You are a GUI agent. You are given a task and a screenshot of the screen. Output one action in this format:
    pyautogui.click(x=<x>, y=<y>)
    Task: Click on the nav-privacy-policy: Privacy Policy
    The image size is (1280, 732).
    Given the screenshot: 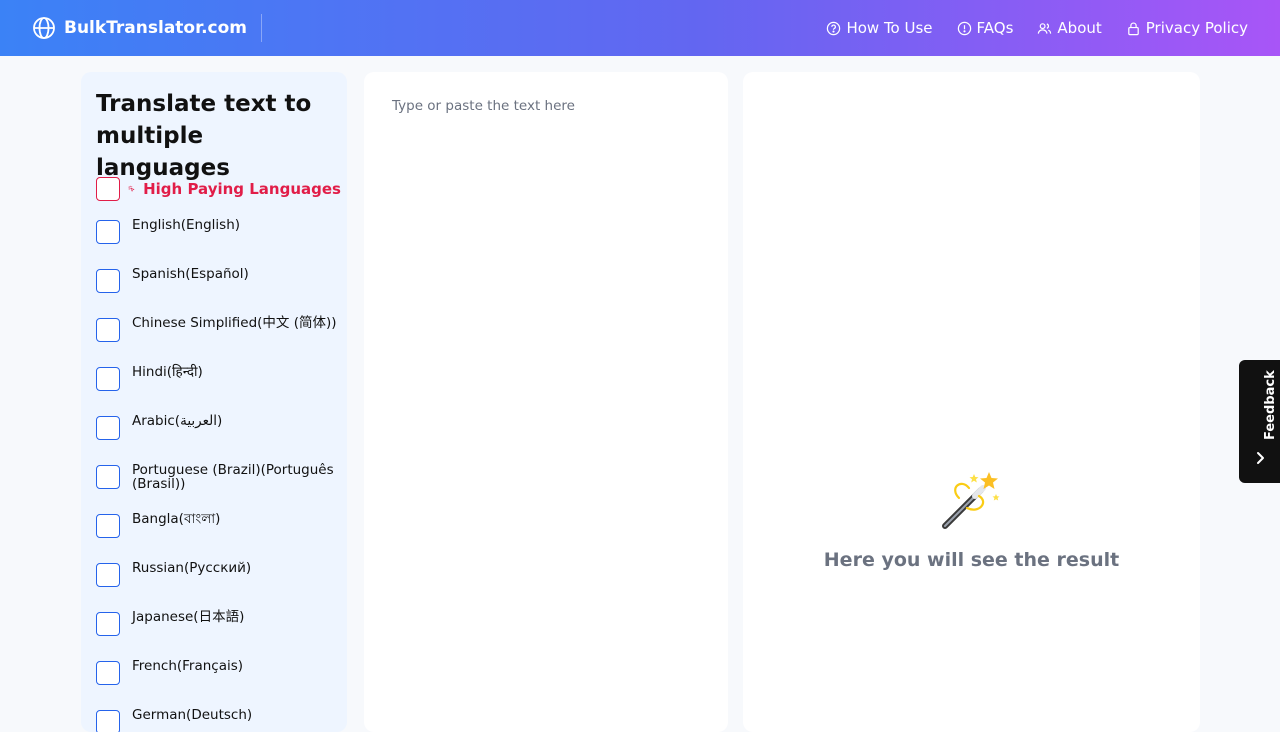 What is the action you would take?
    pyautogui.click(x=1187, y=28)
    